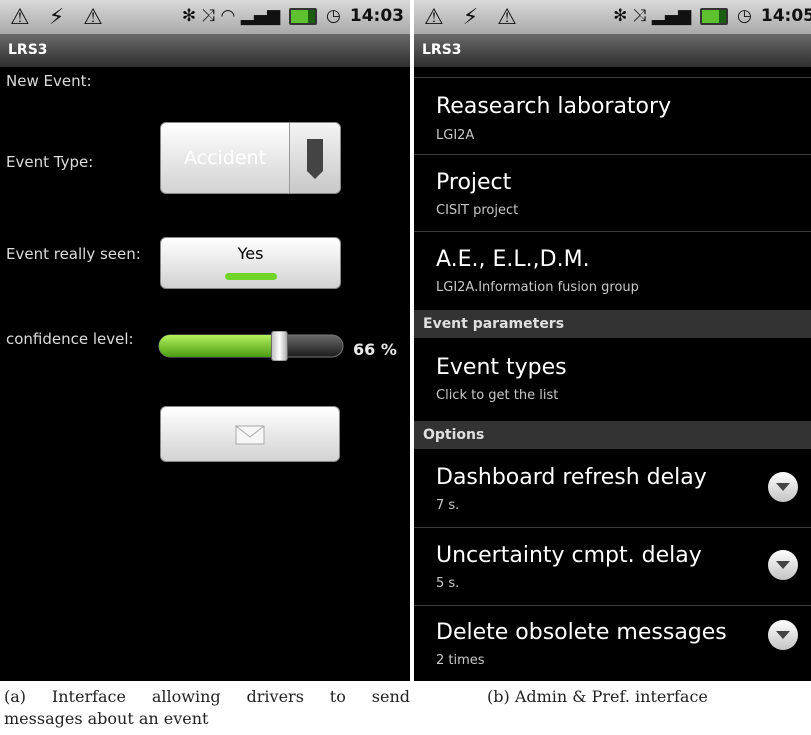 This screenshot has width=811, height=735. What do you see at coordinates (375, 349) in the screenshot?
I see `confidence-percent: 66 %` at bounding box center [375, 349].